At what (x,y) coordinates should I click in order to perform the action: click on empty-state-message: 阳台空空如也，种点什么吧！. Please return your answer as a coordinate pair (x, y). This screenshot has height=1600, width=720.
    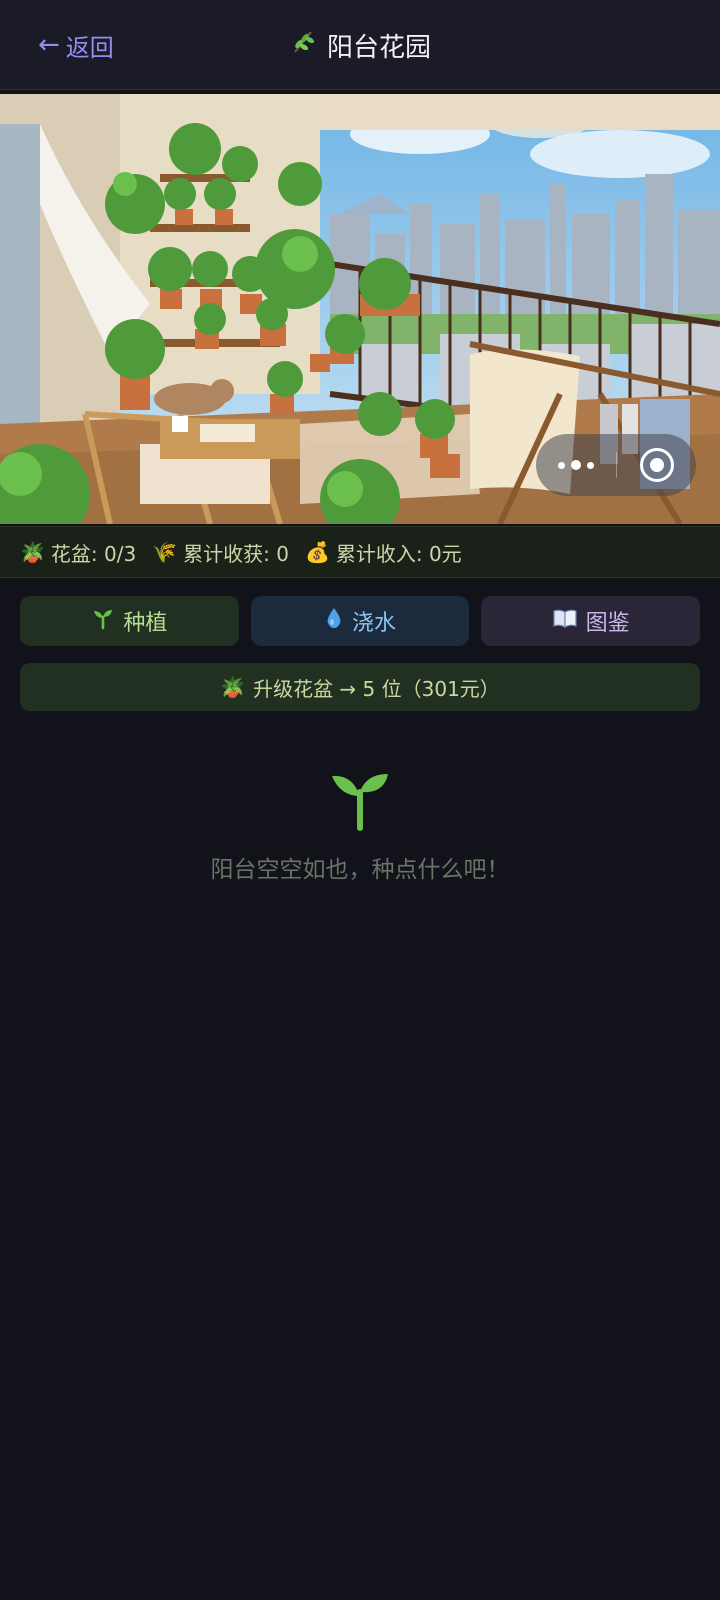
    Looking at the image, I should click on (360, 870).